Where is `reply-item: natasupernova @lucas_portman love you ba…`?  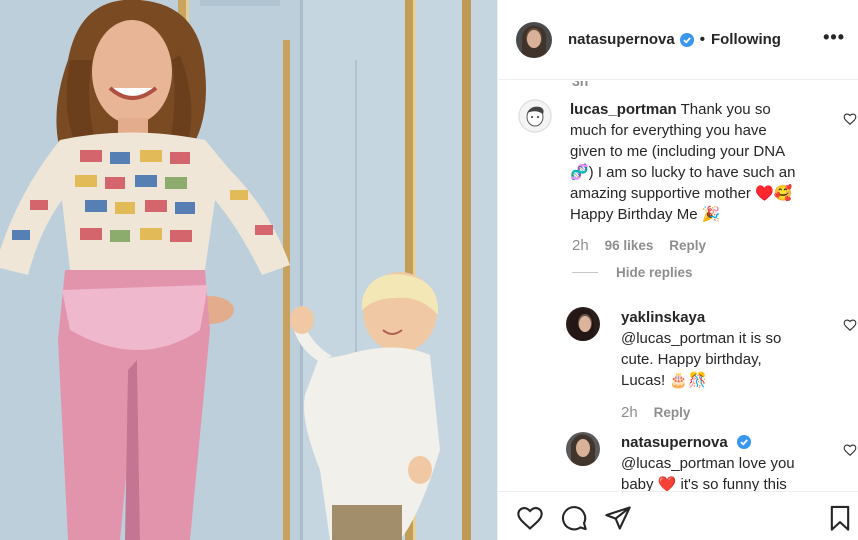
reply-item: natasupernova @lucas_portman love you ba… is located at coordinates (706, 461).